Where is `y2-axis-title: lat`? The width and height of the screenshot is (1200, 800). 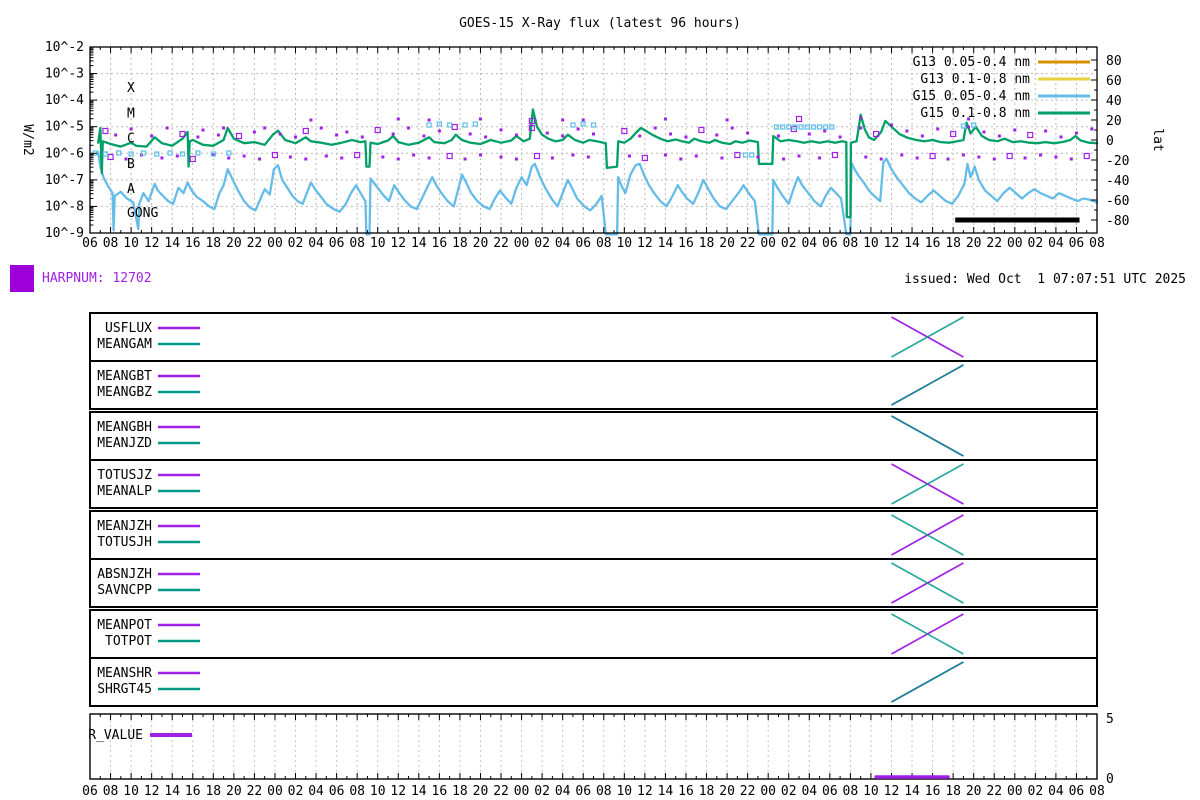 y2-axis-title: lat is located at coordinates (1157, 139).